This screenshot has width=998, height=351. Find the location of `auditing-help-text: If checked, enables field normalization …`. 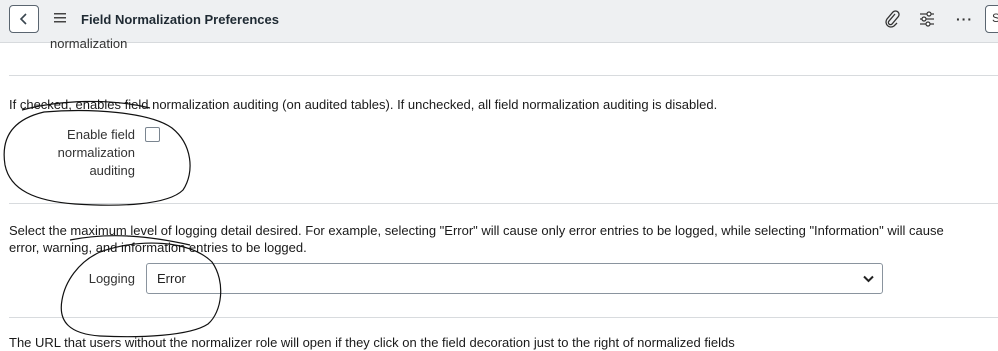

auditing-help-text: If checked, enables field normalization … is located at coordinates (363, 104).